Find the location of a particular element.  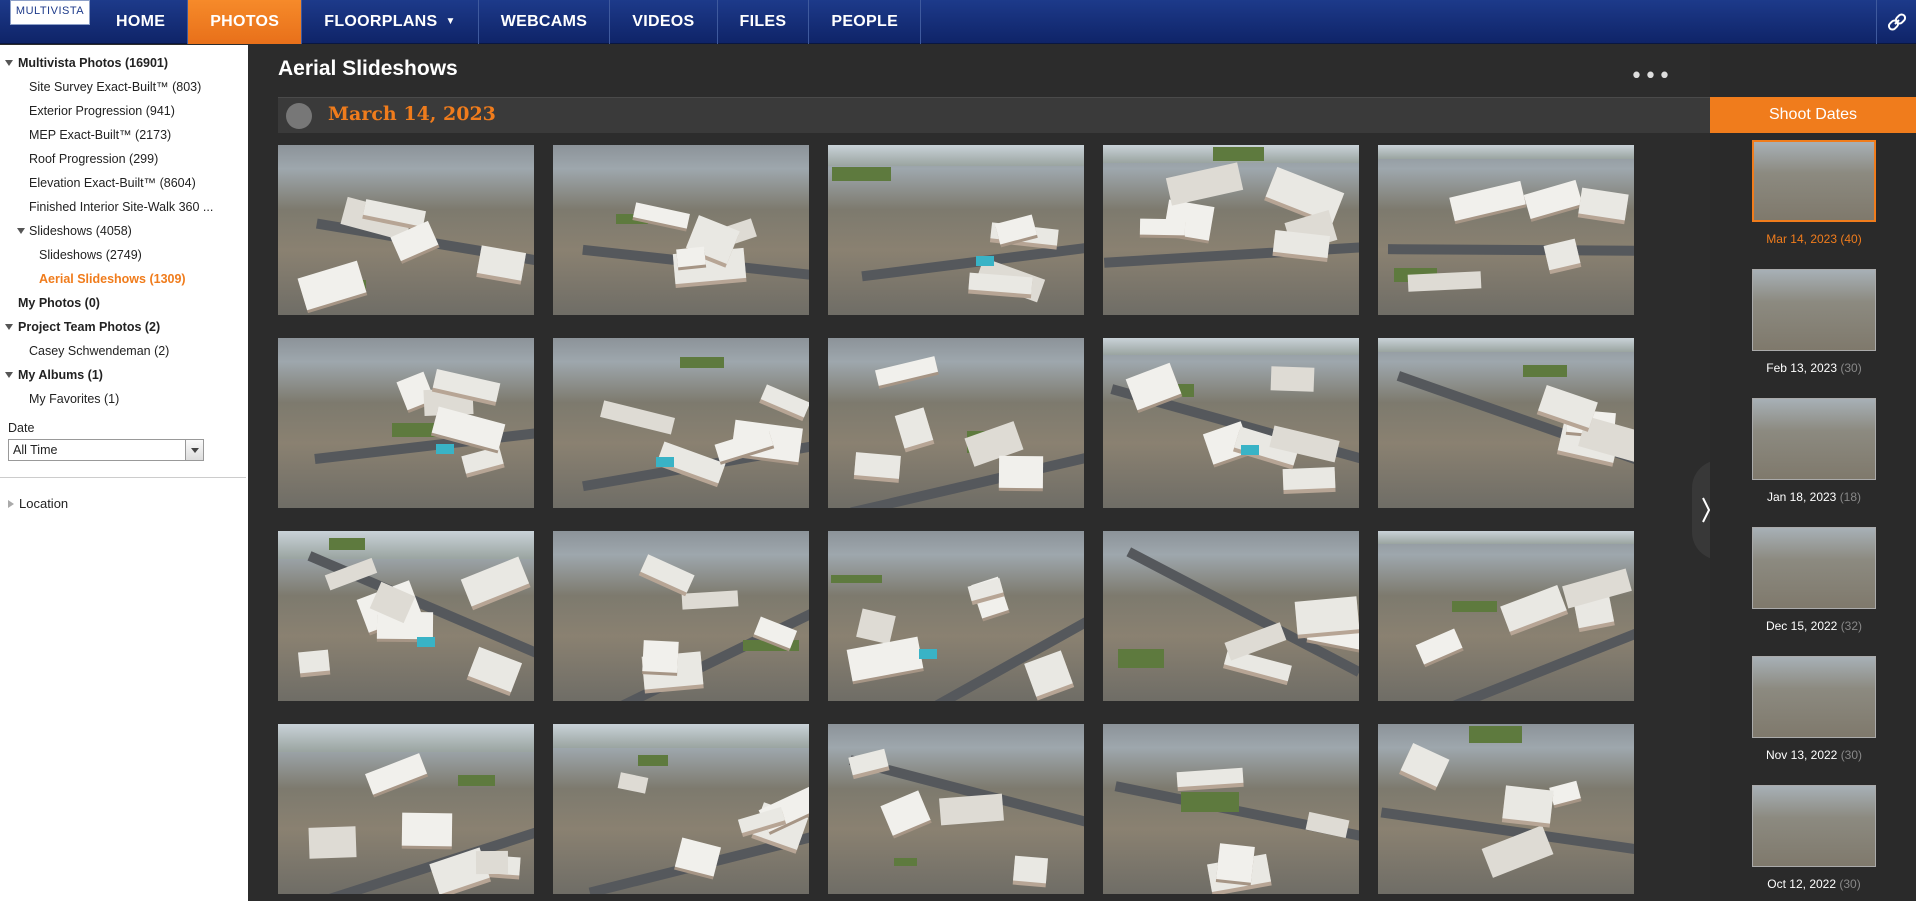

shoot-date-caption: Jan 18, 2023 (18) is located at coordinates (1814, 497).